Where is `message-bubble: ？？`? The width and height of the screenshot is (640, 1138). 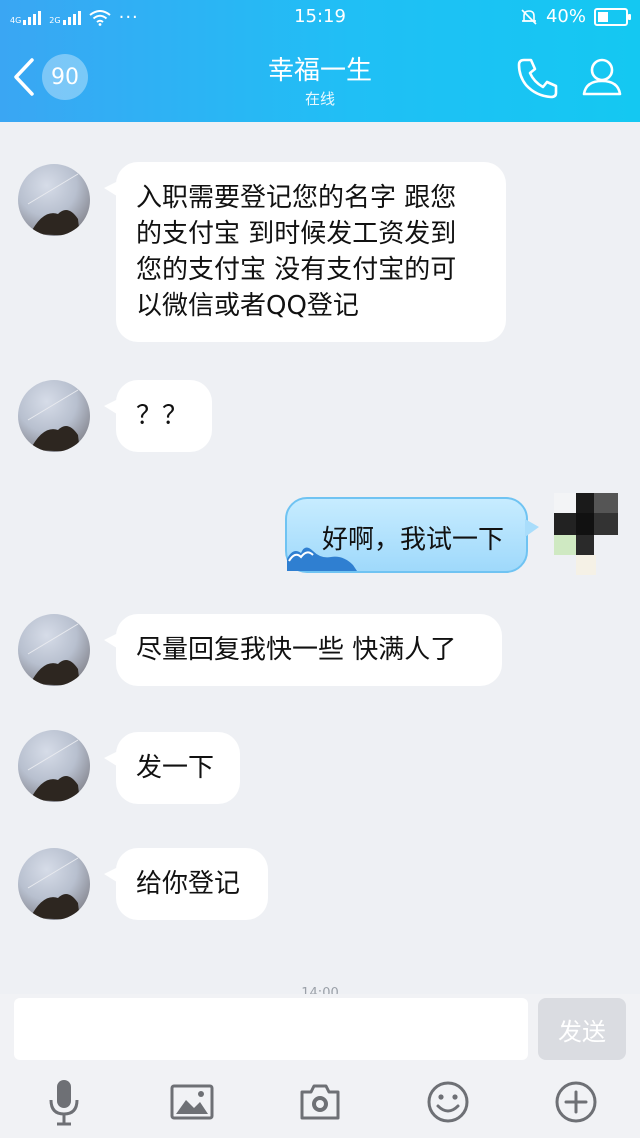
message-bubble: ？？ is located at coordinates (158, 416).